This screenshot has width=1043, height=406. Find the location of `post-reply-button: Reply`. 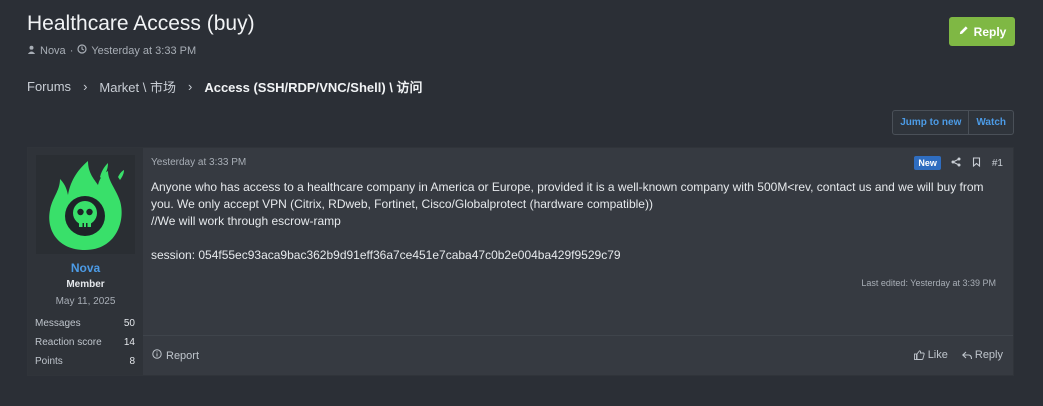

post-reply-button: Reply is located at coordinates (982, 355).